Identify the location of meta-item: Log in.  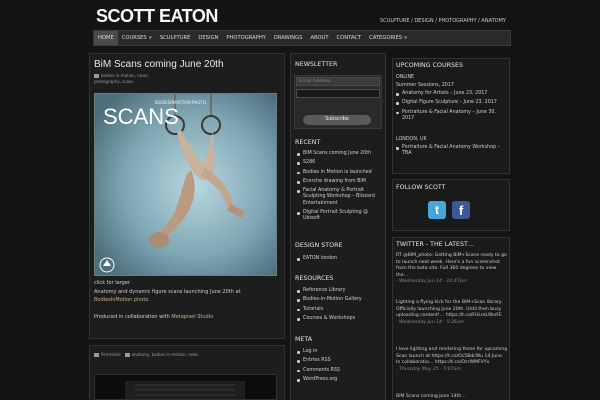
(339, 352).